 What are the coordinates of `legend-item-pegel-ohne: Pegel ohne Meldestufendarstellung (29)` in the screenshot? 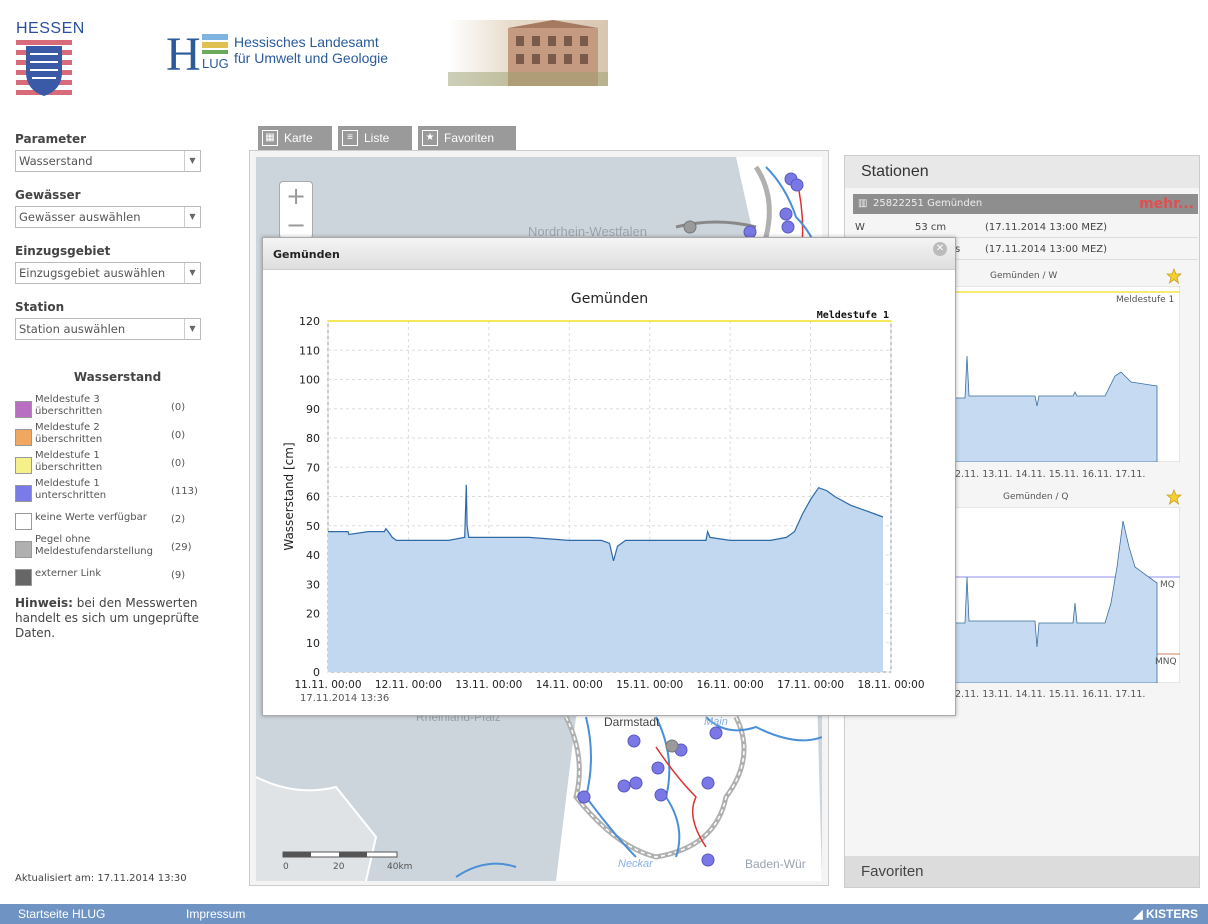 It's located at (117, 548).